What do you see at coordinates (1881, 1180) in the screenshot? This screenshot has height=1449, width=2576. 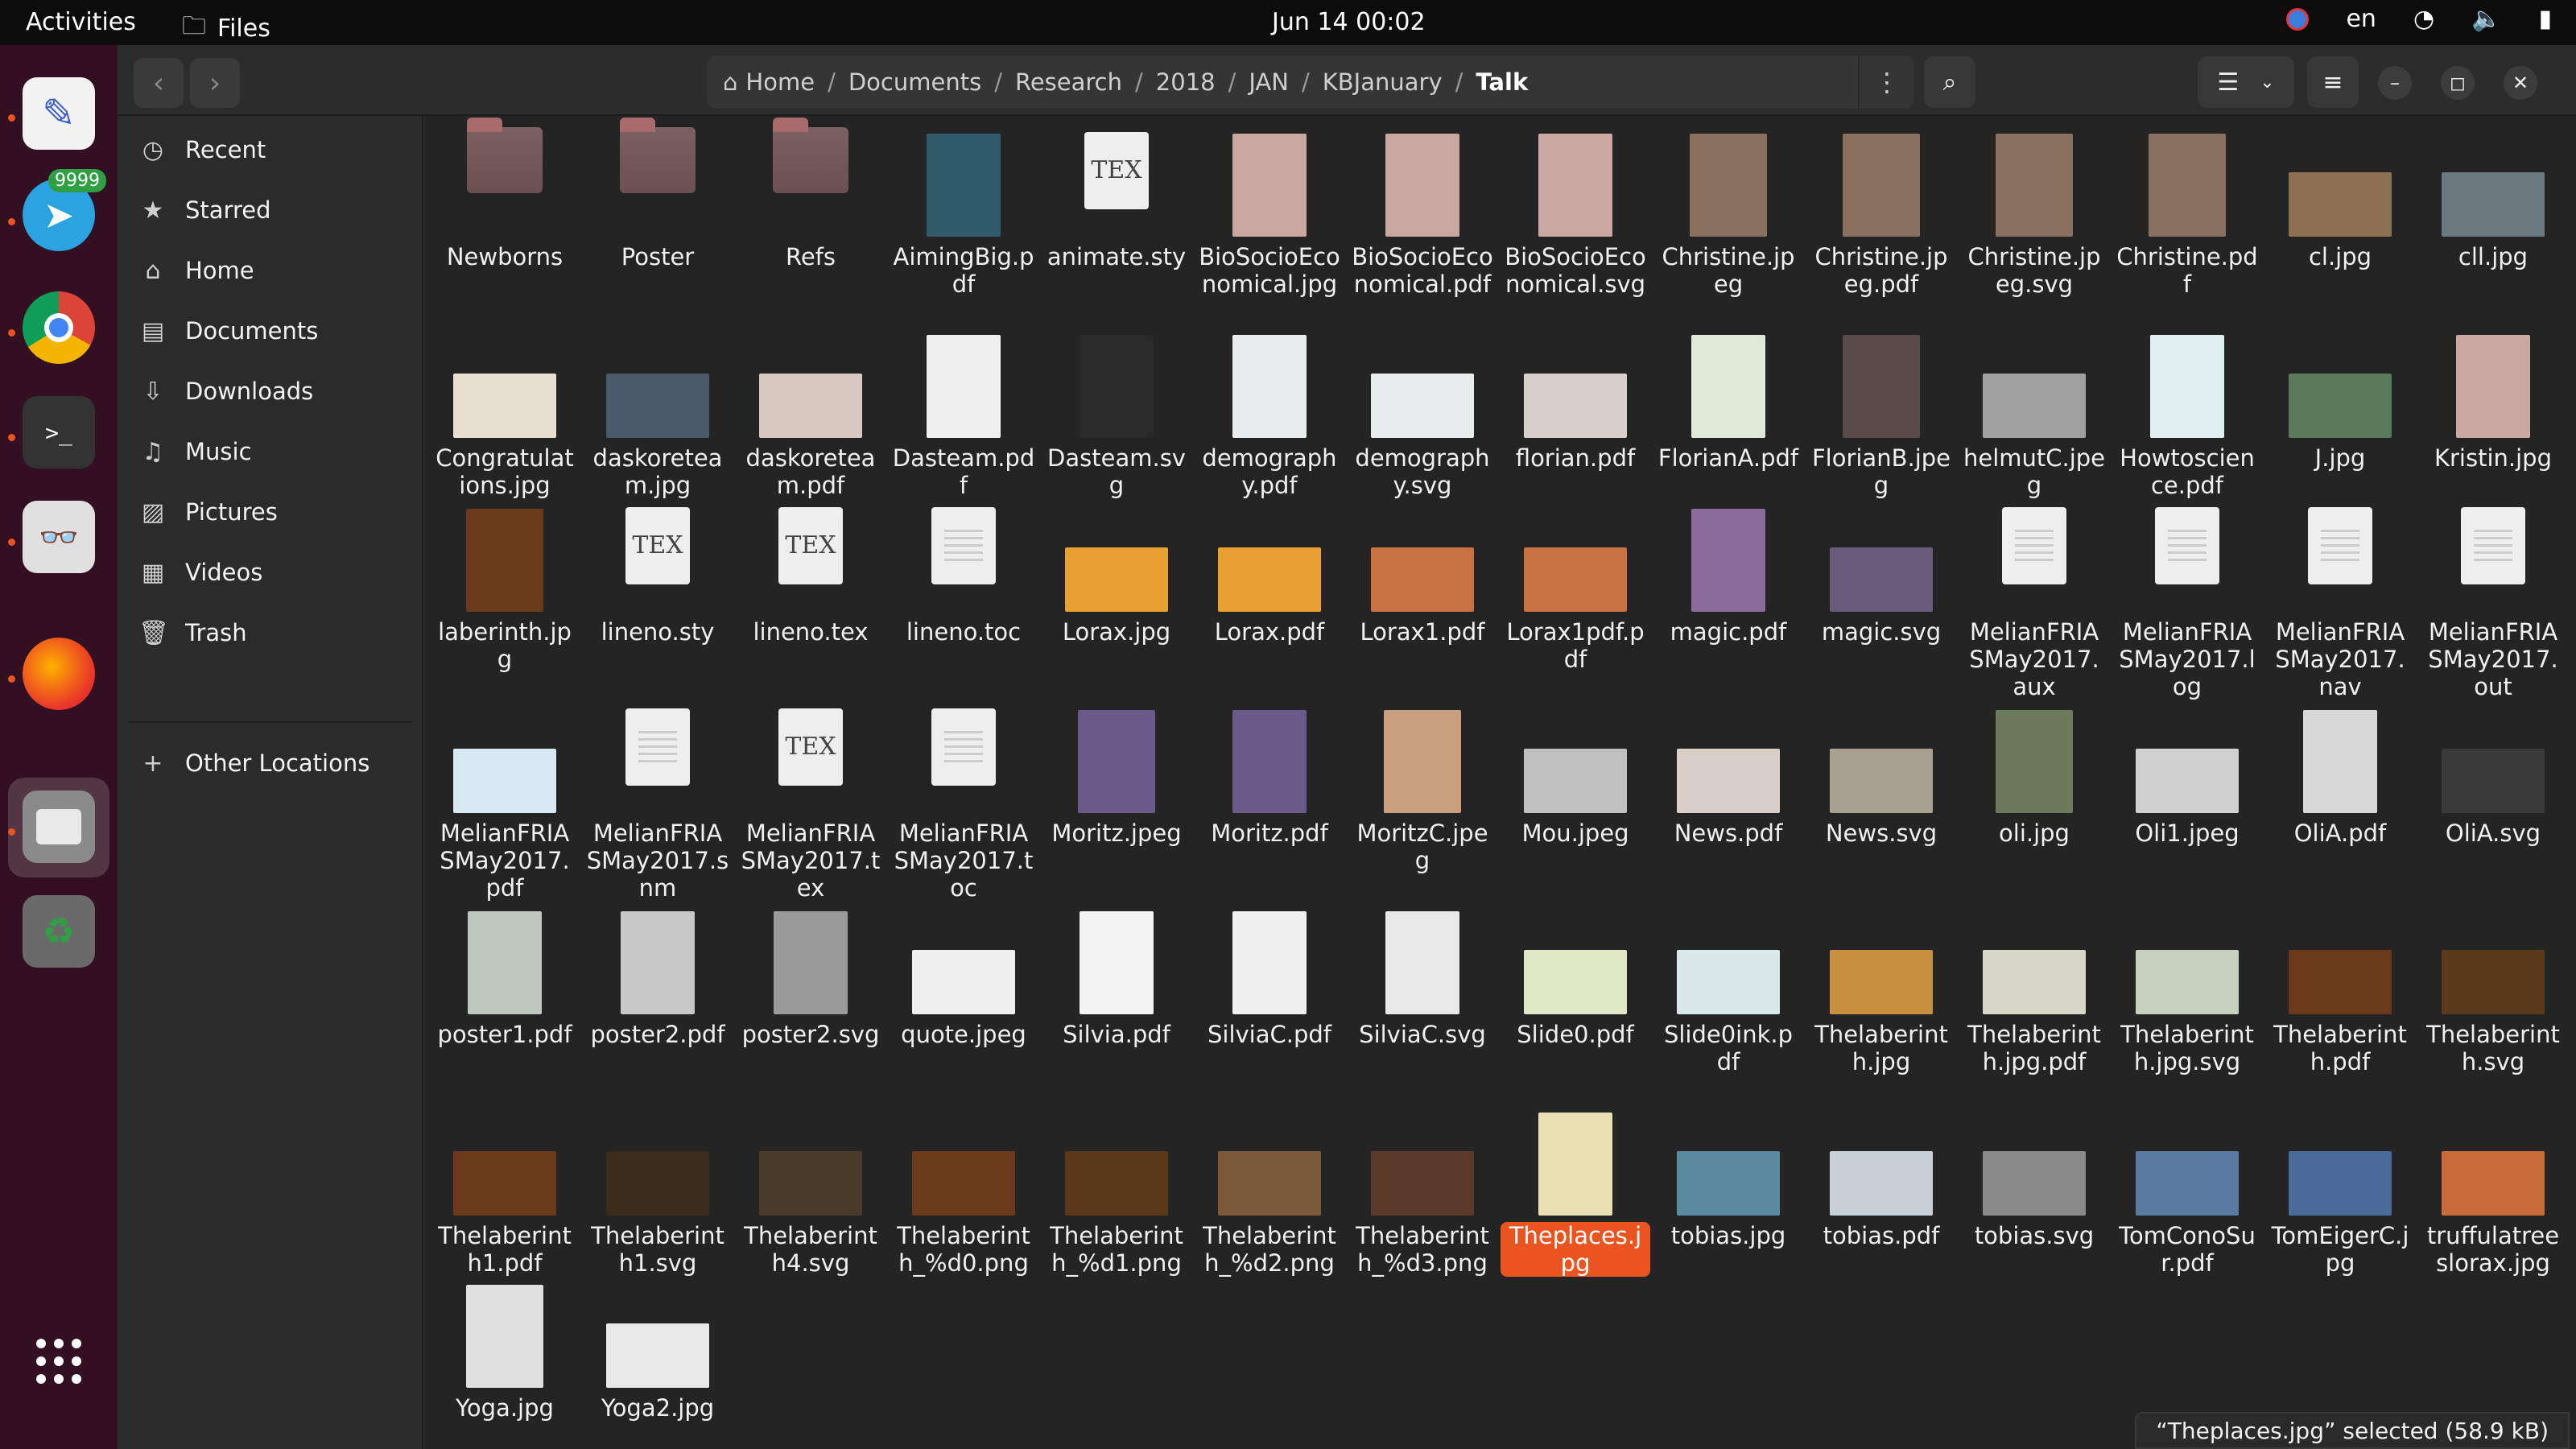 I see `file-item: tobias.pdf` at bounding box center [1881, 1180].